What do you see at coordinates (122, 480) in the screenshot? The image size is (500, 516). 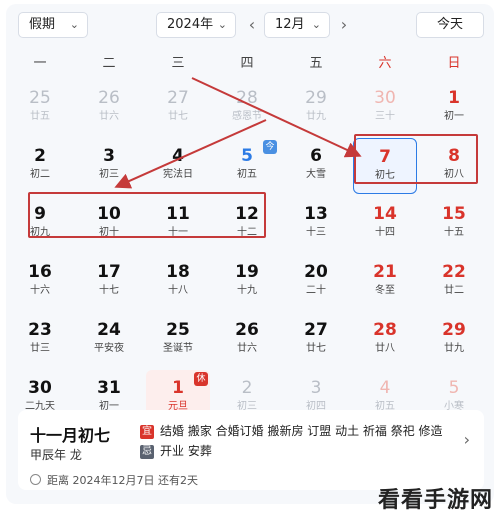 I see `countdown-text: 距离 2024年12月7日 还有2天` at bounding box center [122, 480].